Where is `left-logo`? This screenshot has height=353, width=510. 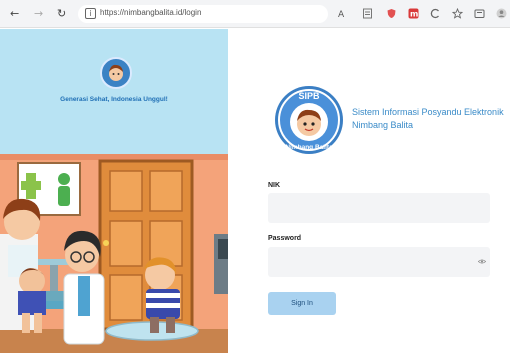 left-logo is located at coordinates (116, 73).